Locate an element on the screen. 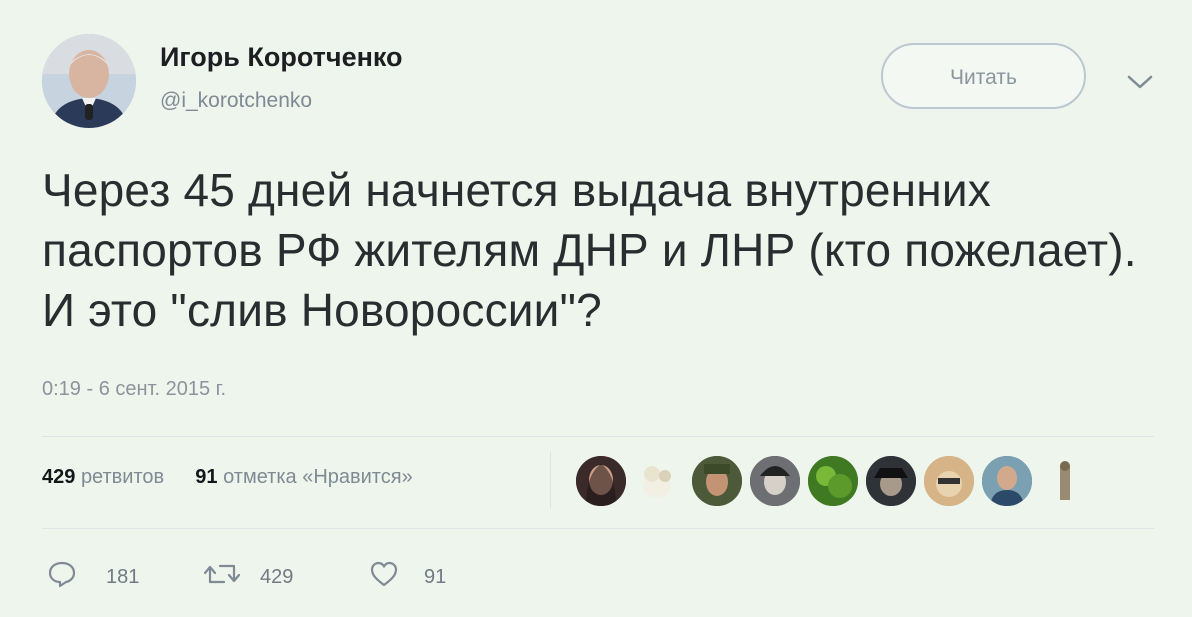 This screenshot has height=617, width=1192. author-avatar is located at coordinates (89, 81).